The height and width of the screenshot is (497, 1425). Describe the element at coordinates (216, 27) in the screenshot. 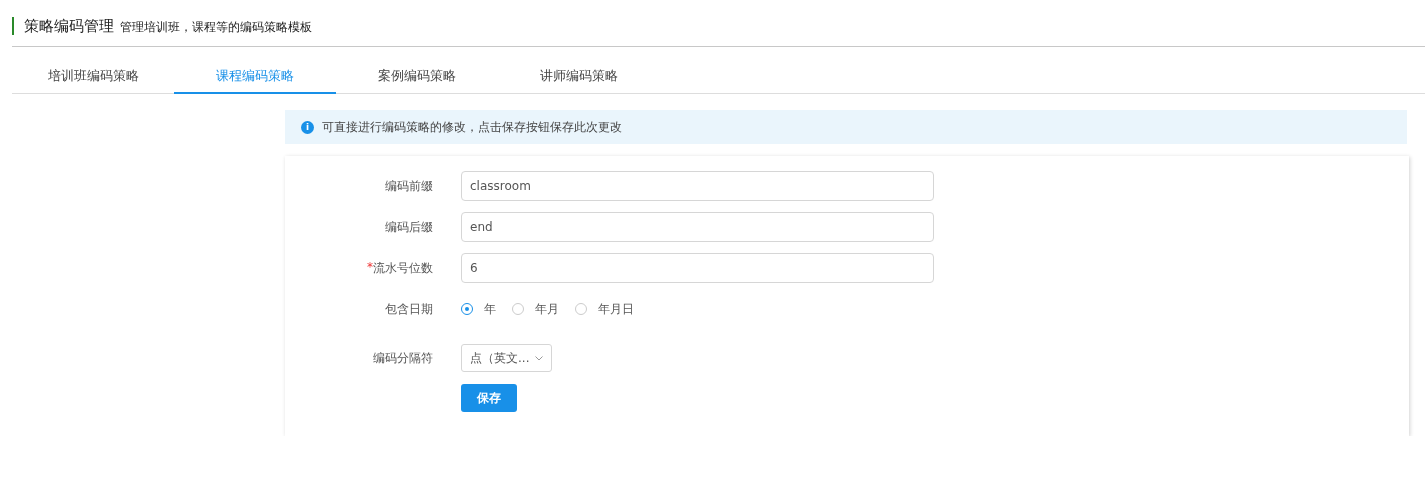

I see `page-subtitle: 管理培训班，课程等的编码策略模板` at that location.